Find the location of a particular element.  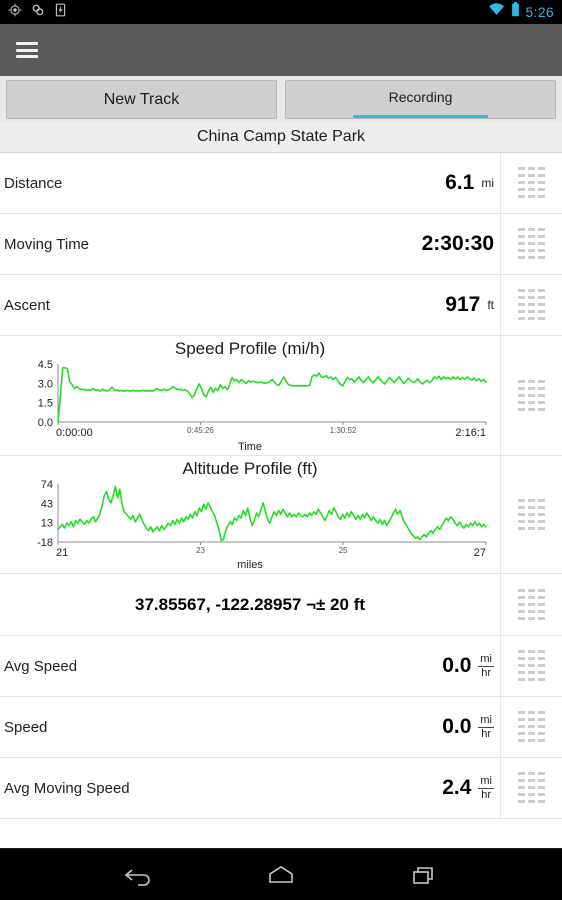

altitude-profile-plot: 74 43 13 -1821 23 25 27 is located at coordinates (262, 519).